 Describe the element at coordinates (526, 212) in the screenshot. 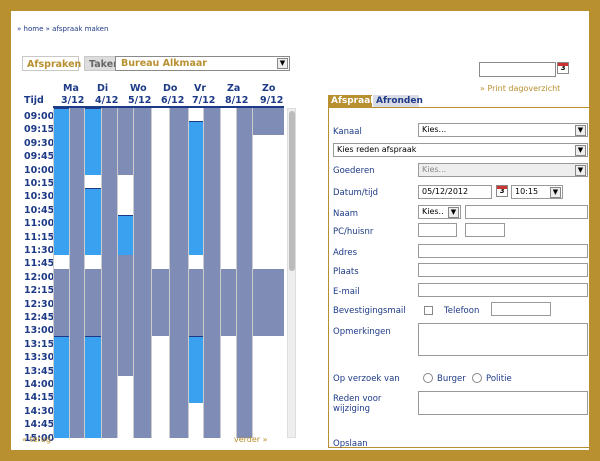

I see `name-input` at that location.